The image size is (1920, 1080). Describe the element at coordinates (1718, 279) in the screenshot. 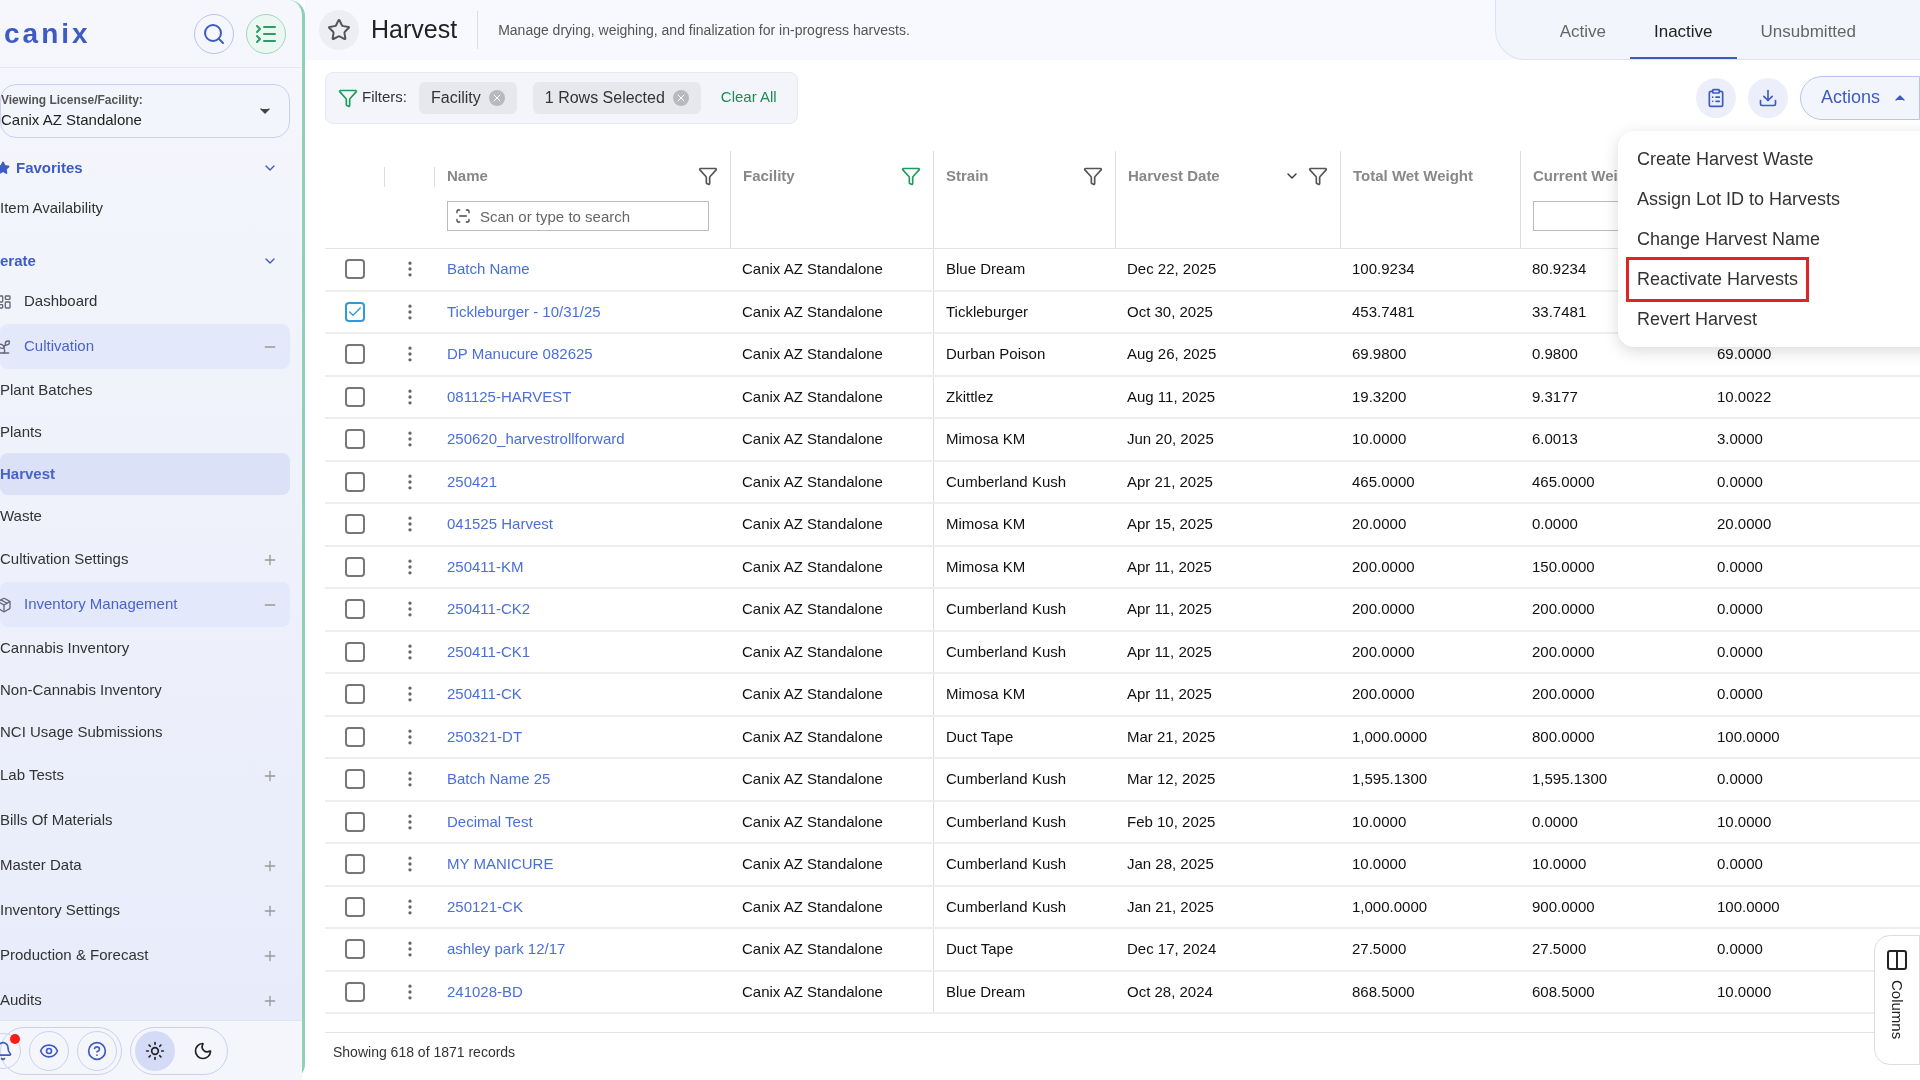

I see `menu-item: Reactivate Harvests` at that location.